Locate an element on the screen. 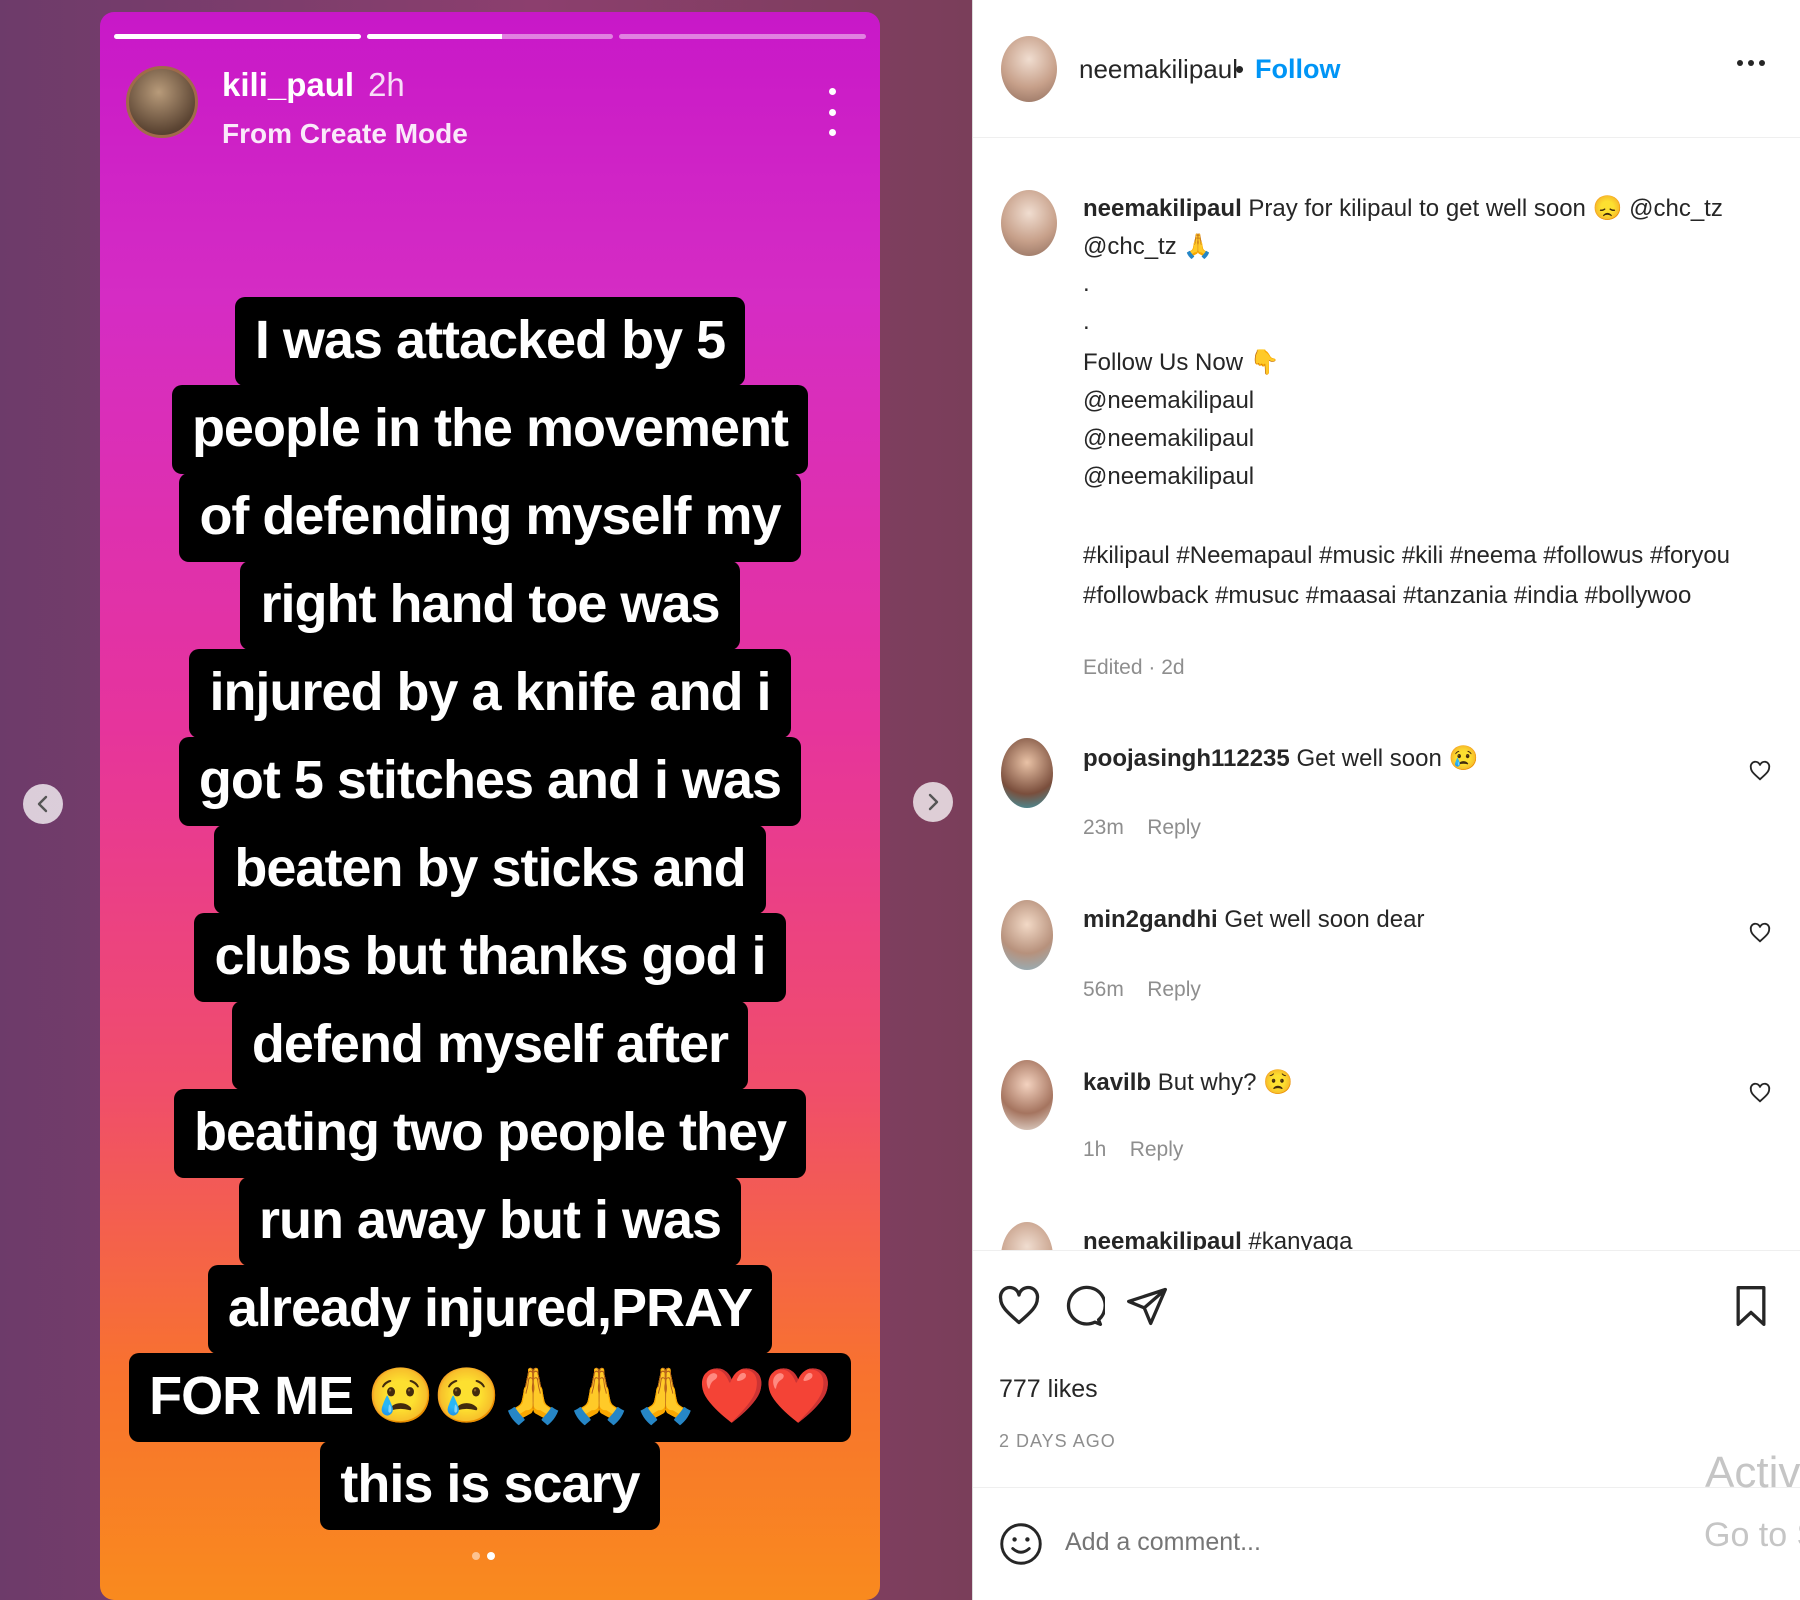 Image resolution: width=1800 pixels, height=1600 pixels. activation-watermark: Activ is located at coordinates (1752, 1472).